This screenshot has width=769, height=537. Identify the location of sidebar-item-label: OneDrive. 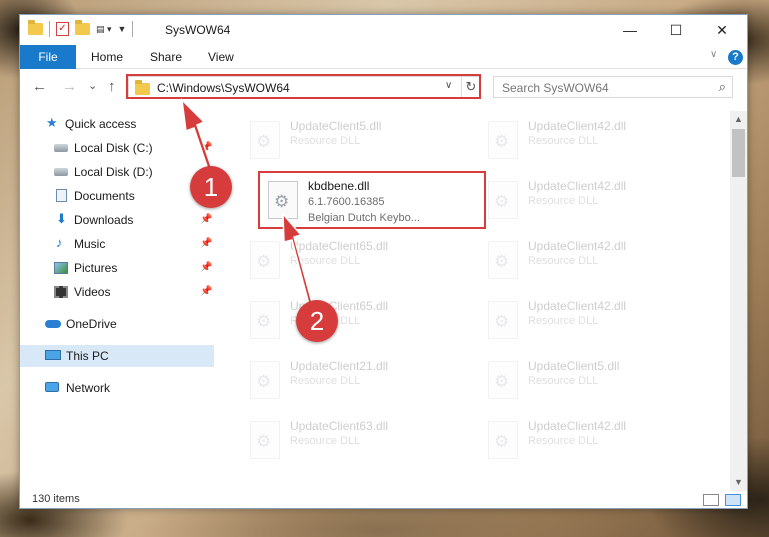
(91, 324).